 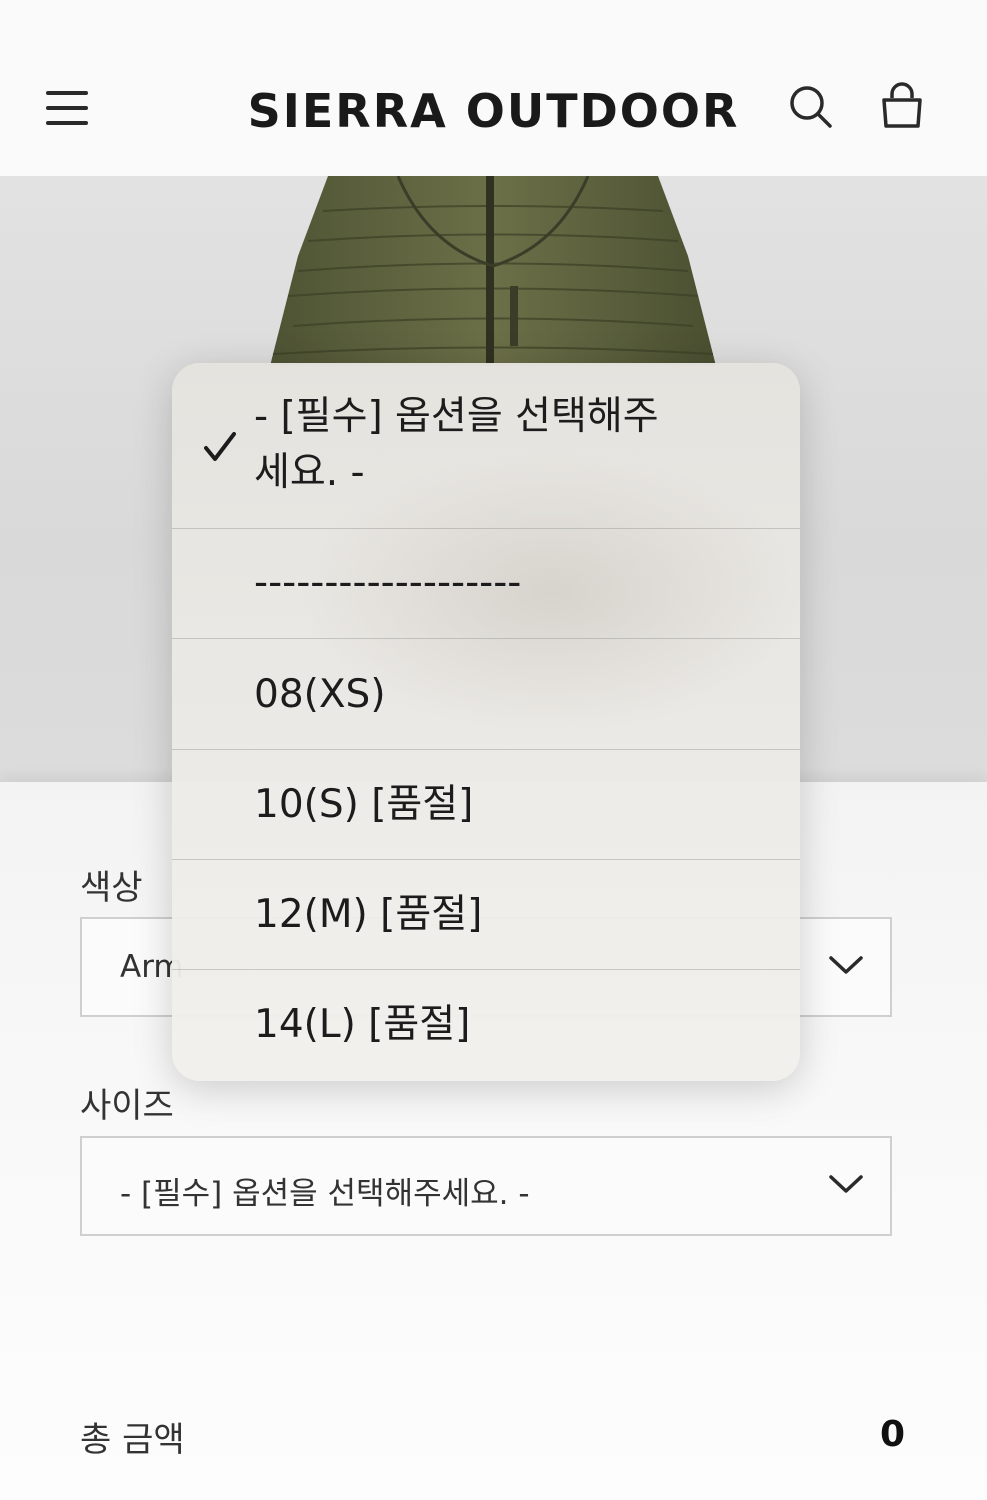 I want to click on dropdown-option-label: 14(L) [품절], so click(x=362, y=1024).